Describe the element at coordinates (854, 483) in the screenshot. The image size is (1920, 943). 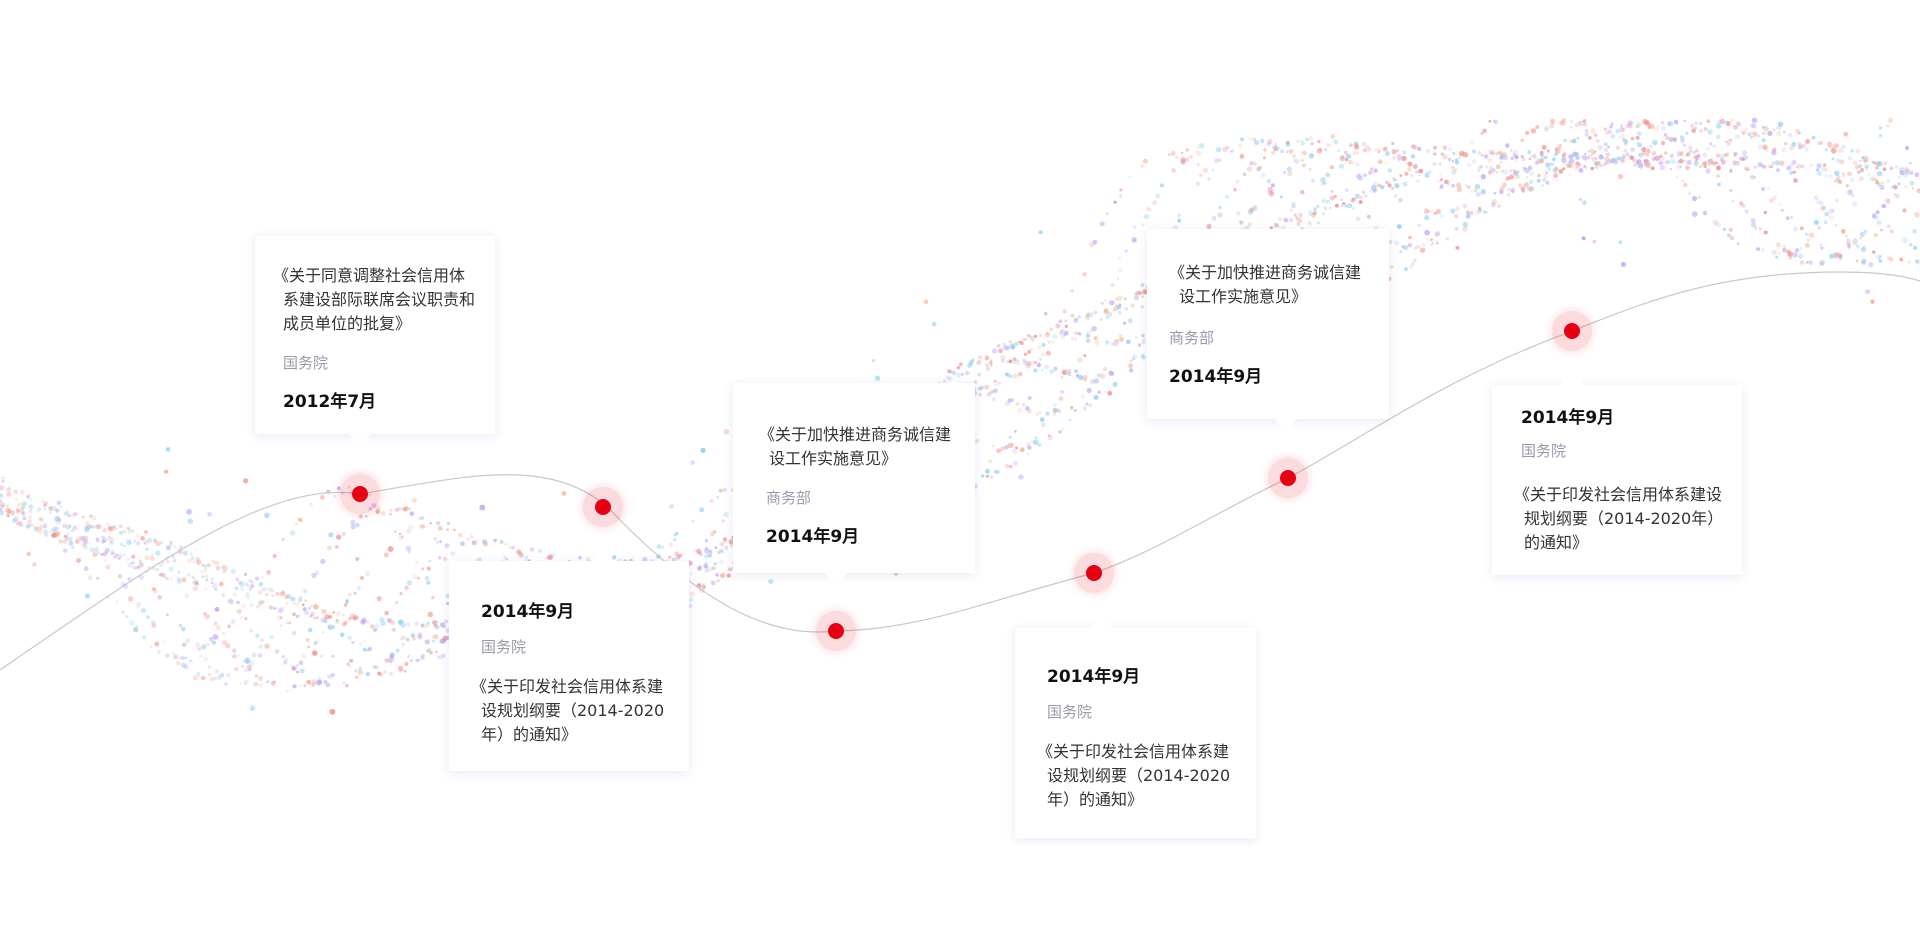
I see `event-card-3: 《关于加快推进商务诚信建设工作实施意见》 商务部 2014年9月` at that location.